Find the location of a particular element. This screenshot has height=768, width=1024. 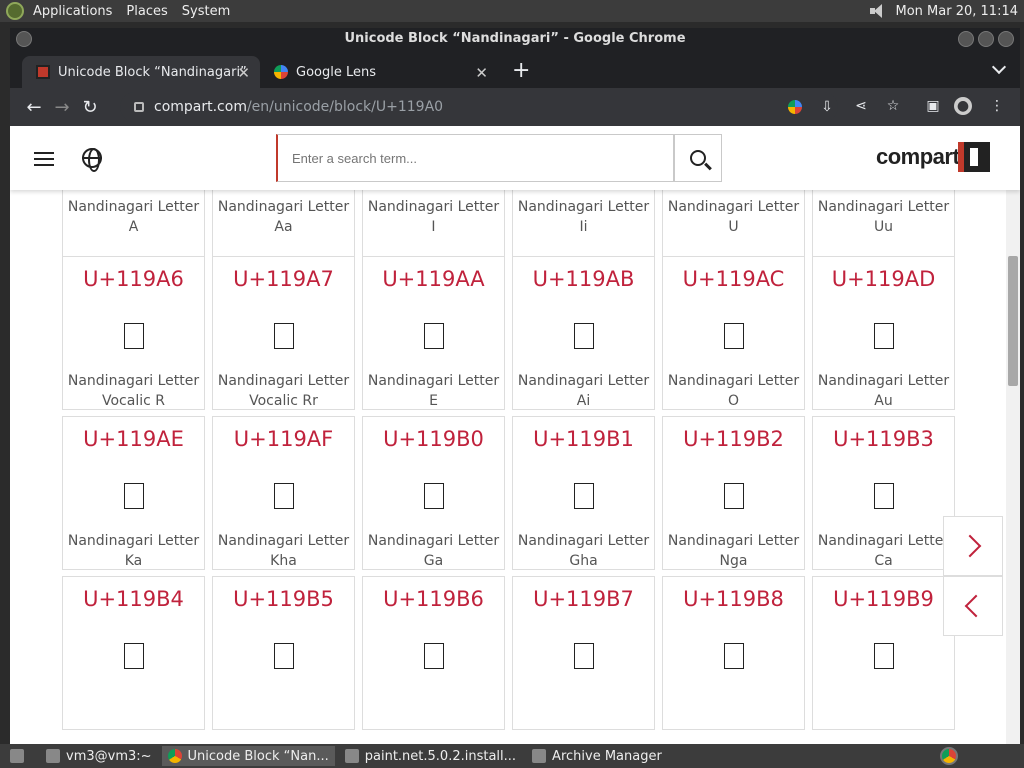

character-cell: U+119AD Nandinagari Letter Au is located at coordinates (883, 333).